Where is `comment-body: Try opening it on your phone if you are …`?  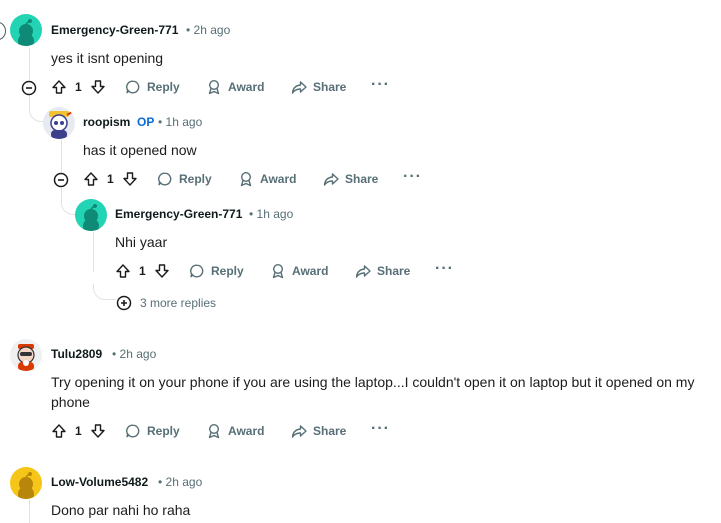
comment-body: Try opening it on your phone if you are … is located at coordinates (373, 392).